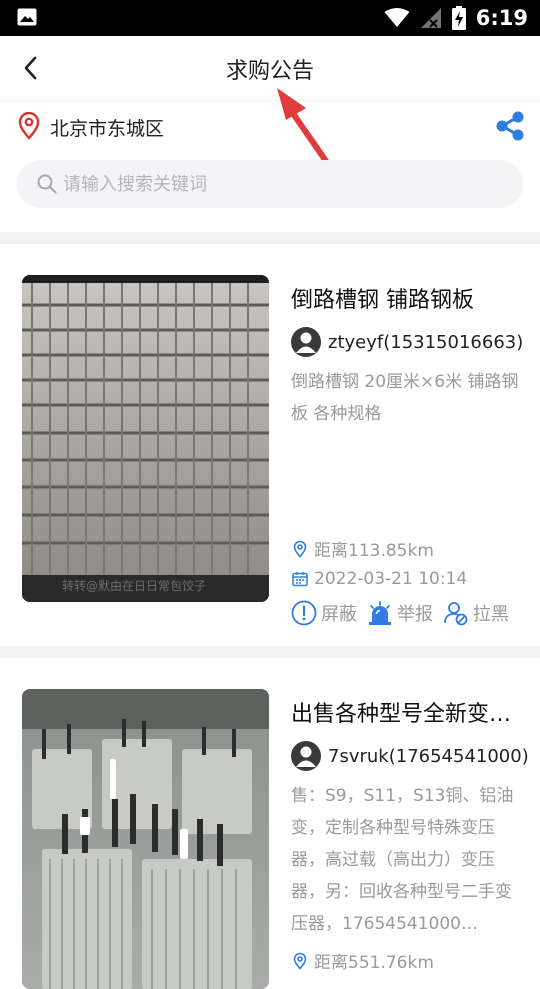  I want to click on location-text: 北京市东城区, so click(107, 129).